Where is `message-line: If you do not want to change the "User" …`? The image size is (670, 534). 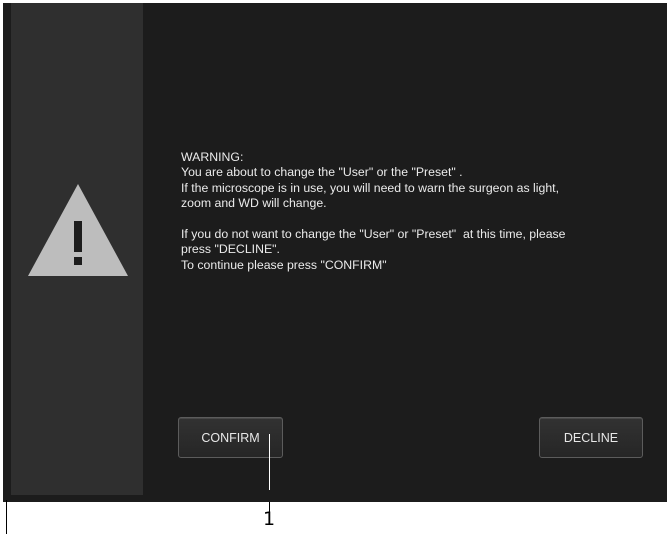
message-line: If you do not want to change the "User" … is located at coordinates (373, 234).